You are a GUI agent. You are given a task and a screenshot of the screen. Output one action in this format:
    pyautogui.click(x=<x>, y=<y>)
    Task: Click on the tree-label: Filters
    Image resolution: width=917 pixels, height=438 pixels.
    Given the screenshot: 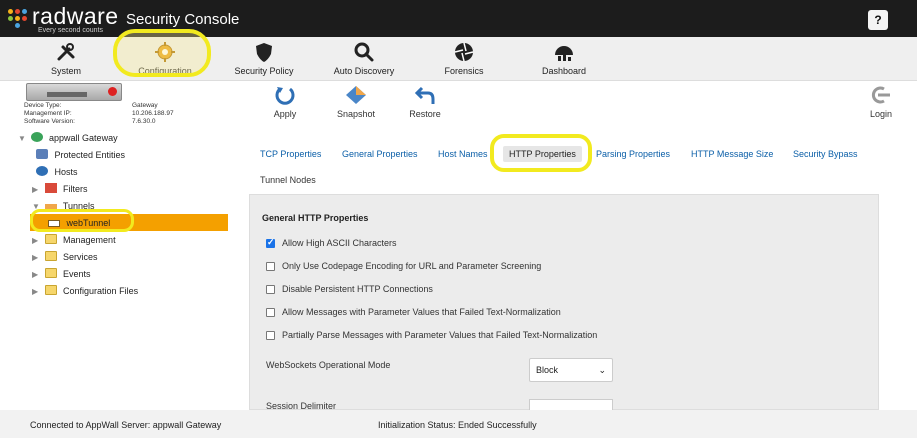 What is the action you would take?
    pyautogui.click(x=75, y=189)
    